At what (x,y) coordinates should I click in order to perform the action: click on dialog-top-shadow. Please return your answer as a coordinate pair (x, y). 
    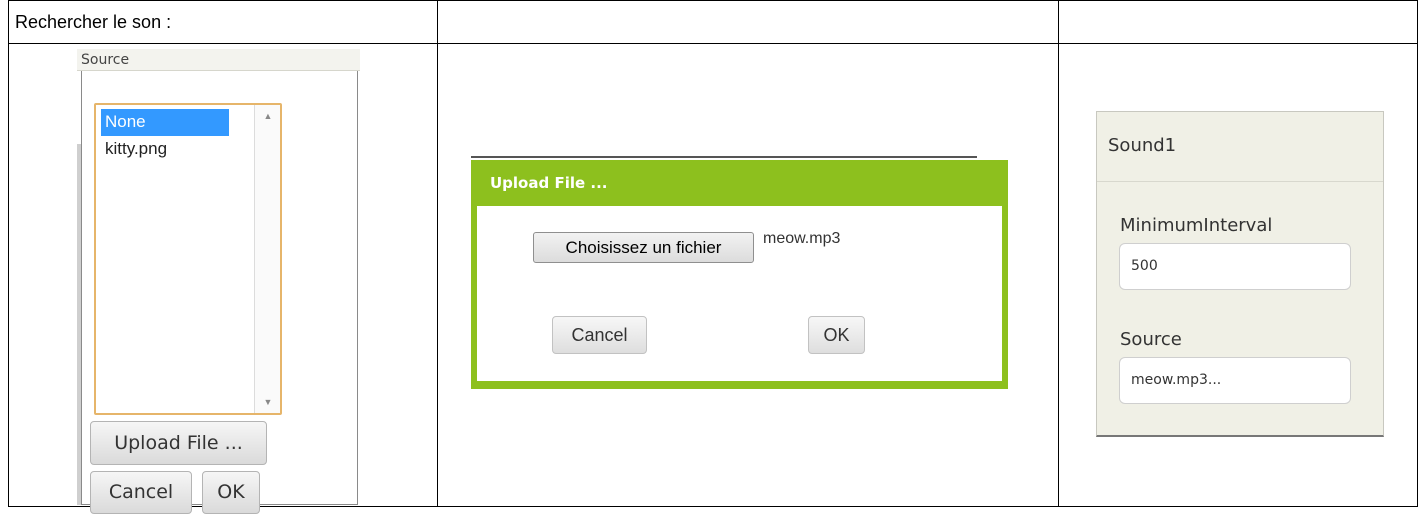
    Looking at the image, I should click on (724, 157).